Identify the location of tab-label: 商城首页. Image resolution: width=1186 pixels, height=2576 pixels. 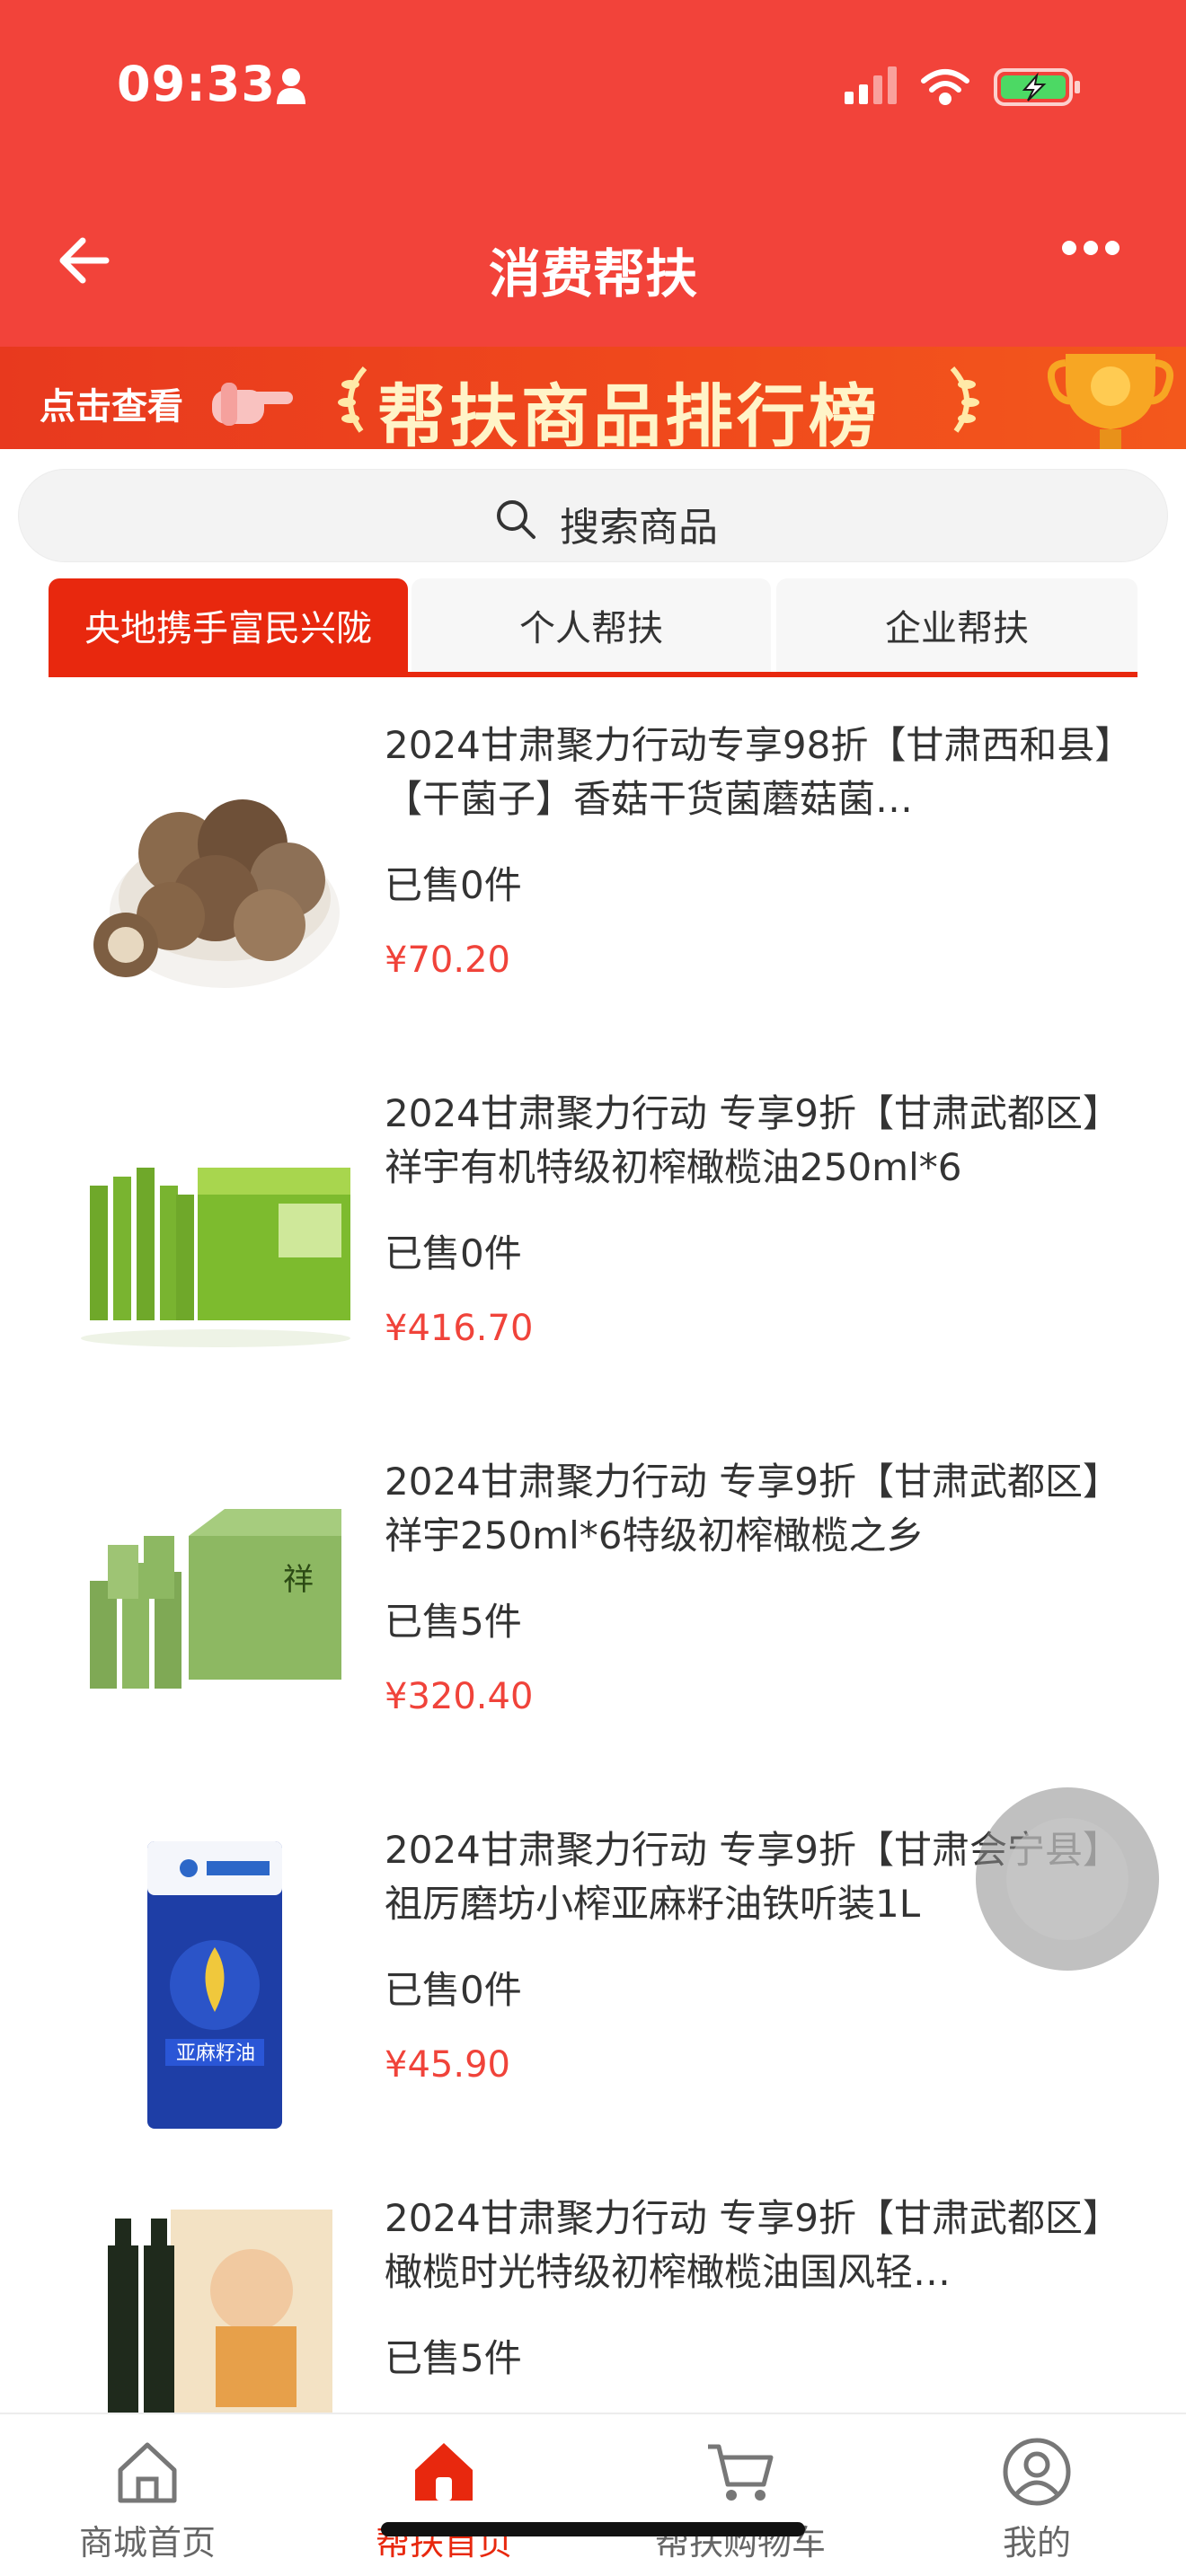
(147, 2543).